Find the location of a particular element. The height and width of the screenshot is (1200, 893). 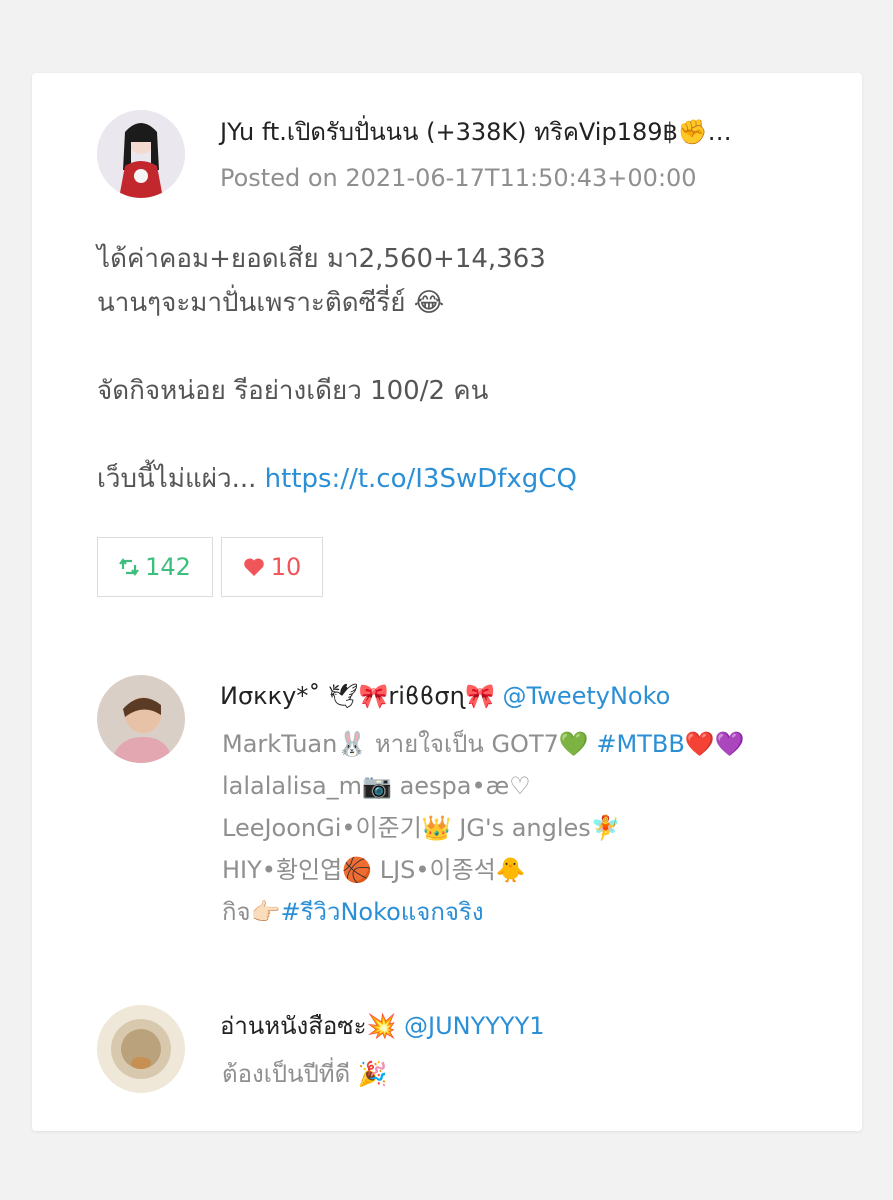

user-bio-line: ต้องเป็นปีที่ดี 🎉 is located at coordinates (305, 1074).